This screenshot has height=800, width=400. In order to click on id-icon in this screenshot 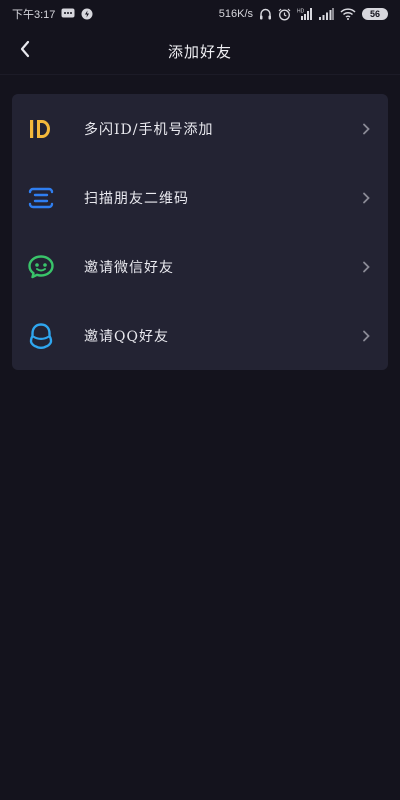, I will do `click(41, 129)`.